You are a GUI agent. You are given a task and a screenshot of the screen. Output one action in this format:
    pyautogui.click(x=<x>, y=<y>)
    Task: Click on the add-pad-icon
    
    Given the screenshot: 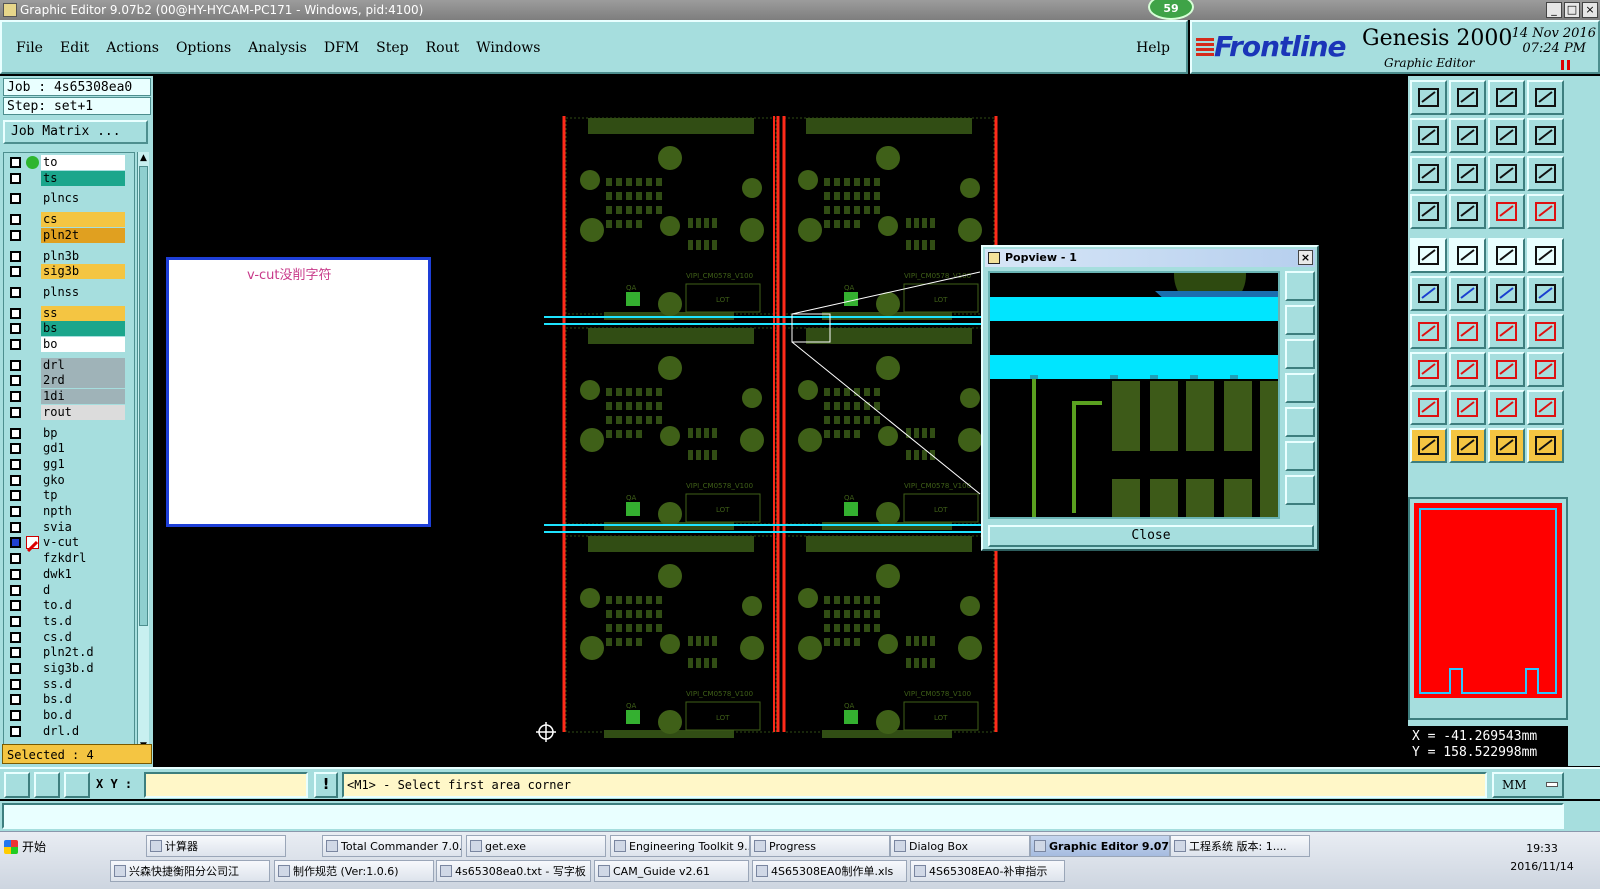 What is the action you would take?
    pyautogui.click(x=1428, y=255)
    